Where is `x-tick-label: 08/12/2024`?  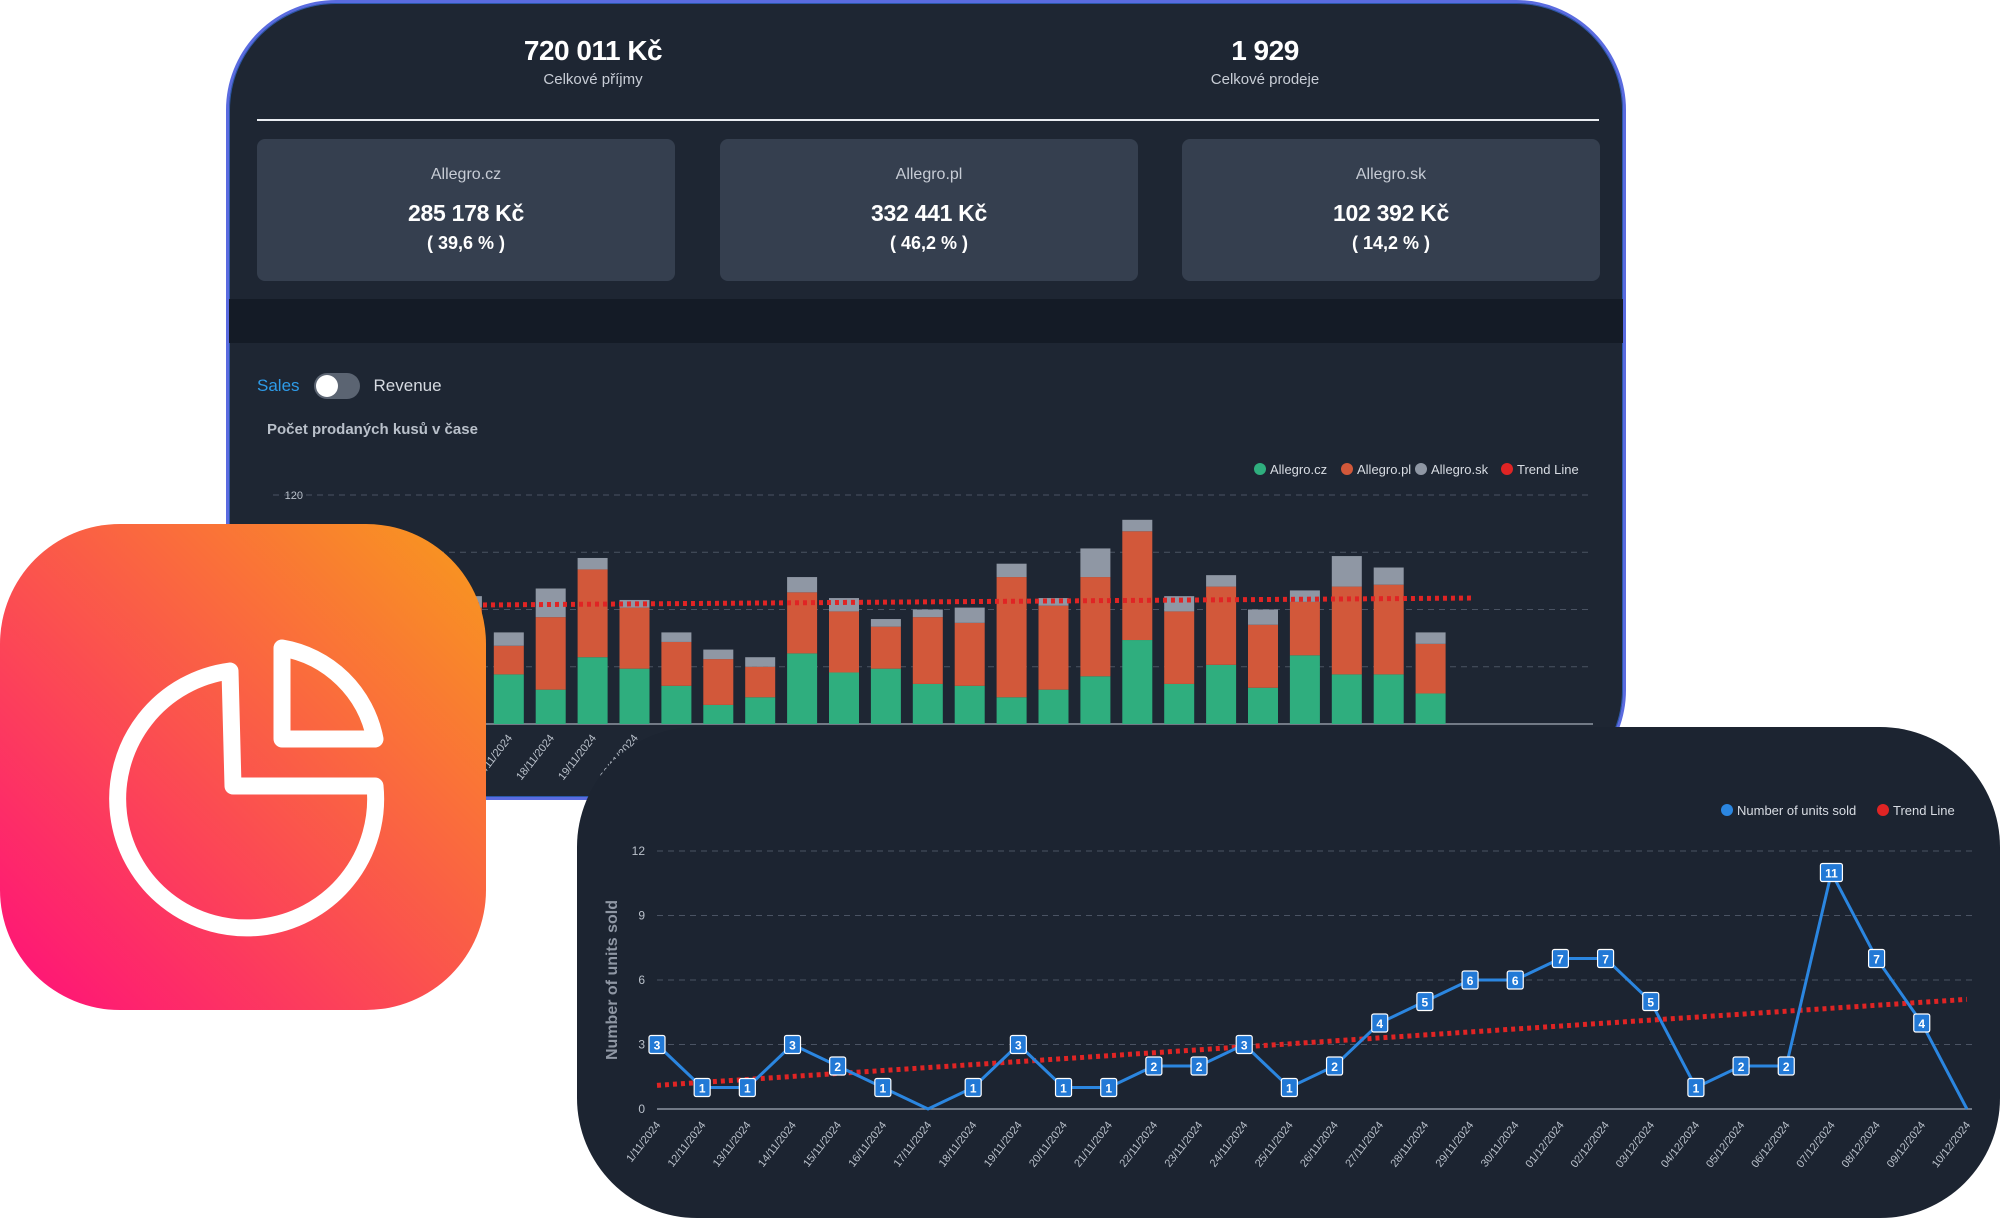
x-tick-label: 08/12/2024 is located at coordinates (1861, 1144).